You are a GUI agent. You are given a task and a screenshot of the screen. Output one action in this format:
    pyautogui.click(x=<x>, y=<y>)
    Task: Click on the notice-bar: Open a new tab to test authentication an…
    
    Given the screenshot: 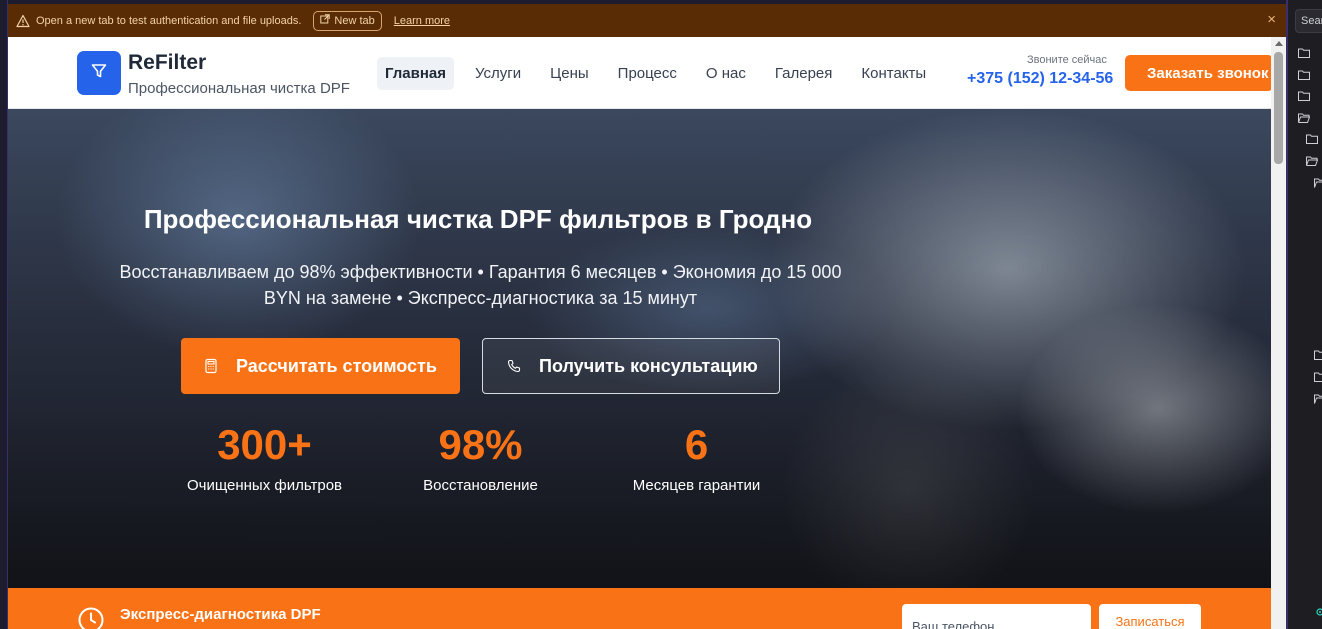 What is the action you would take?
    pyautogui.click(x=647, y=20)
    